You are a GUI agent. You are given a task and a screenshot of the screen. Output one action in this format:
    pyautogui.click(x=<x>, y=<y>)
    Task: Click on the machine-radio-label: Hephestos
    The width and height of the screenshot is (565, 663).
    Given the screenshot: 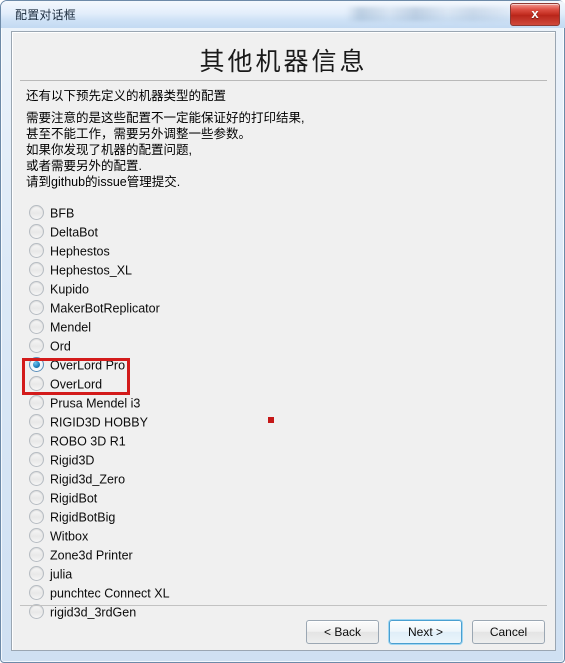 What is the action you would take?
    pyautogui.click(x=80, y=251)
    